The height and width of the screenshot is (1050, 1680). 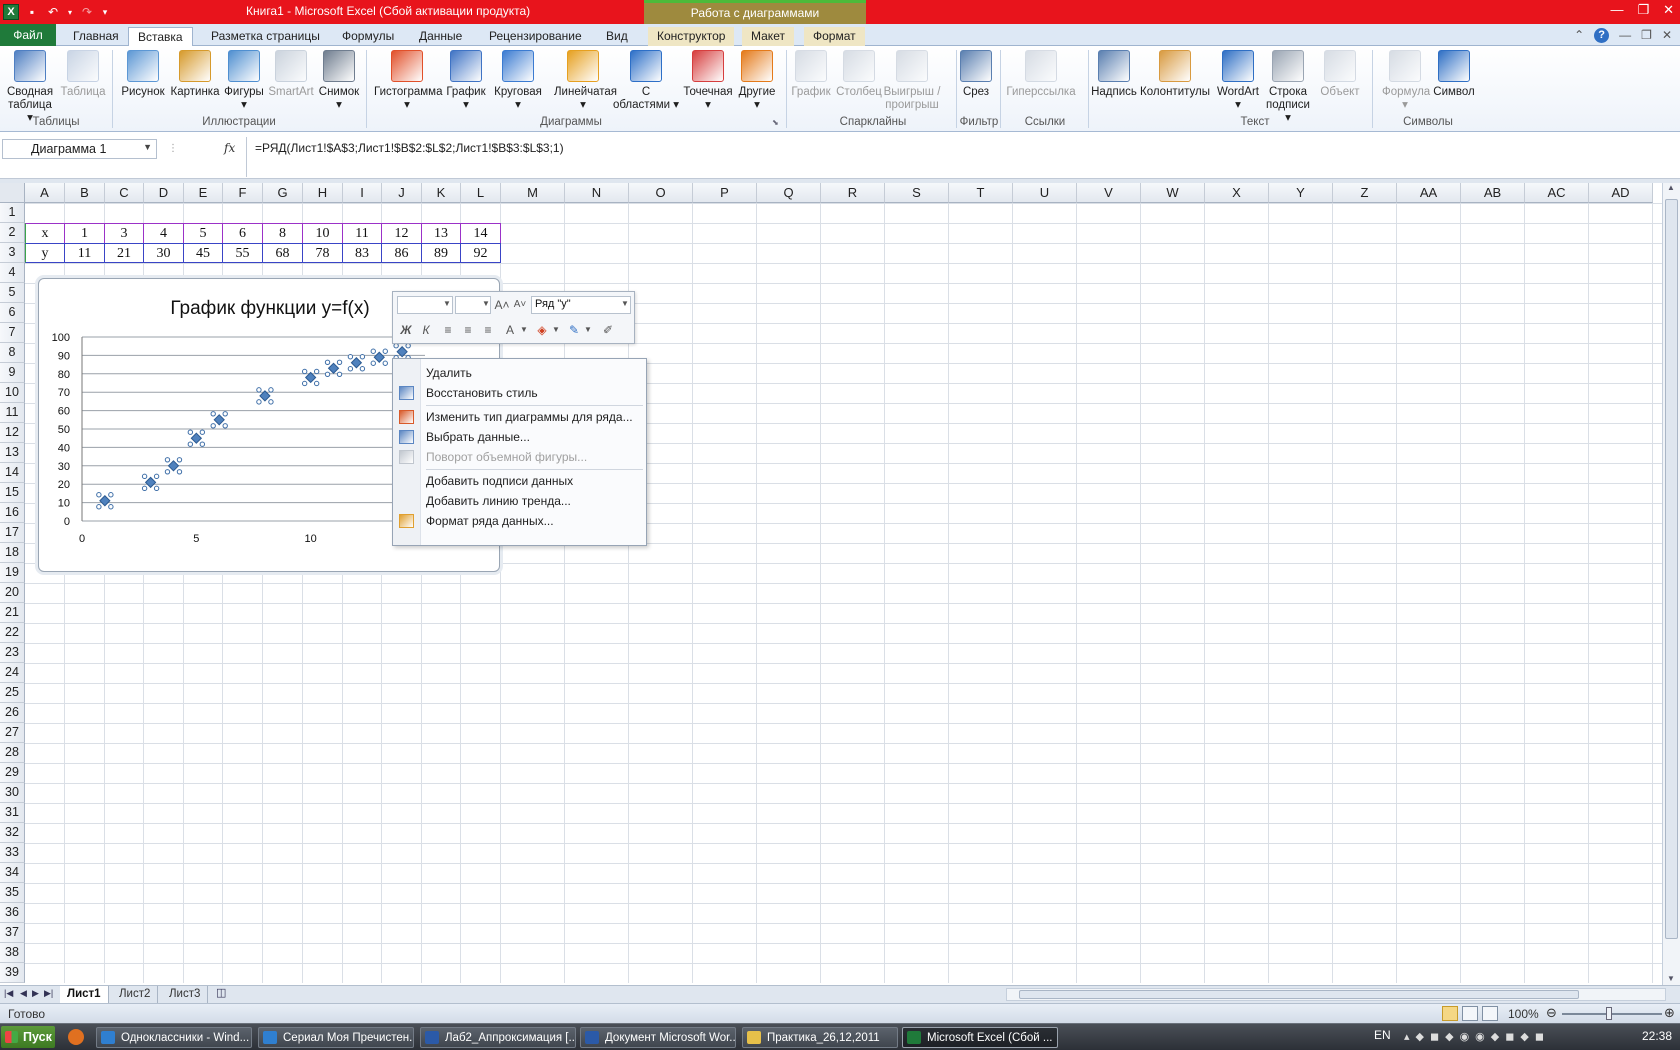 What do you see at coordinates (1551, 1013) in the screenshot?
I see `zoom-out-icon: ⊖` at bounding box center [1551, 1013].